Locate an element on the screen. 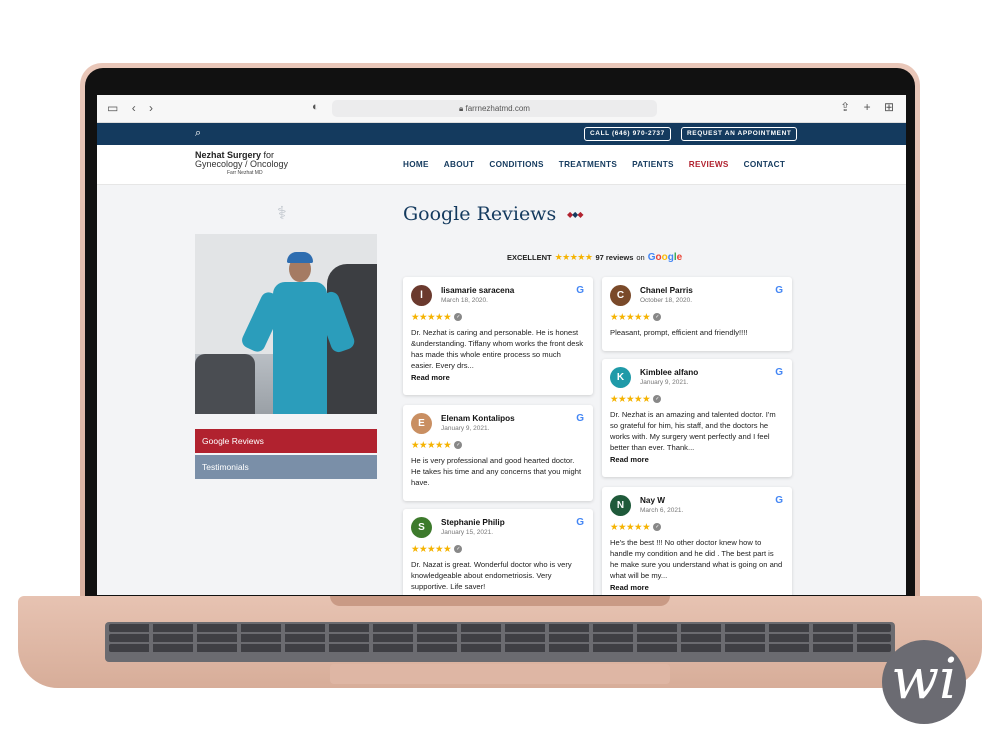 Image resolution: width=1000 pixels, height=750 pixels. sidebar-toggle-icon: ▭ is located at coordinates (112, 108).